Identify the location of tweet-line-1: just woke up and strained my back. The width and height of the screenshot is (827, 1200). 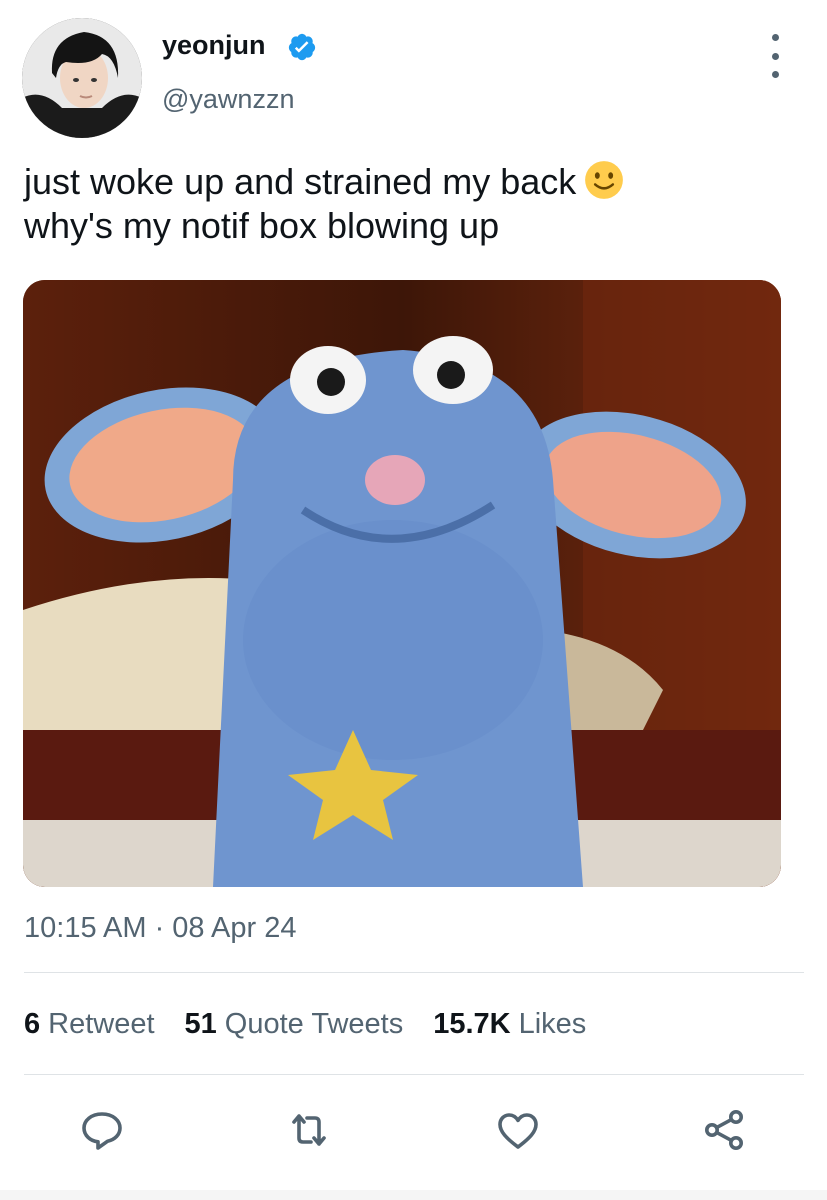
(414, 182).